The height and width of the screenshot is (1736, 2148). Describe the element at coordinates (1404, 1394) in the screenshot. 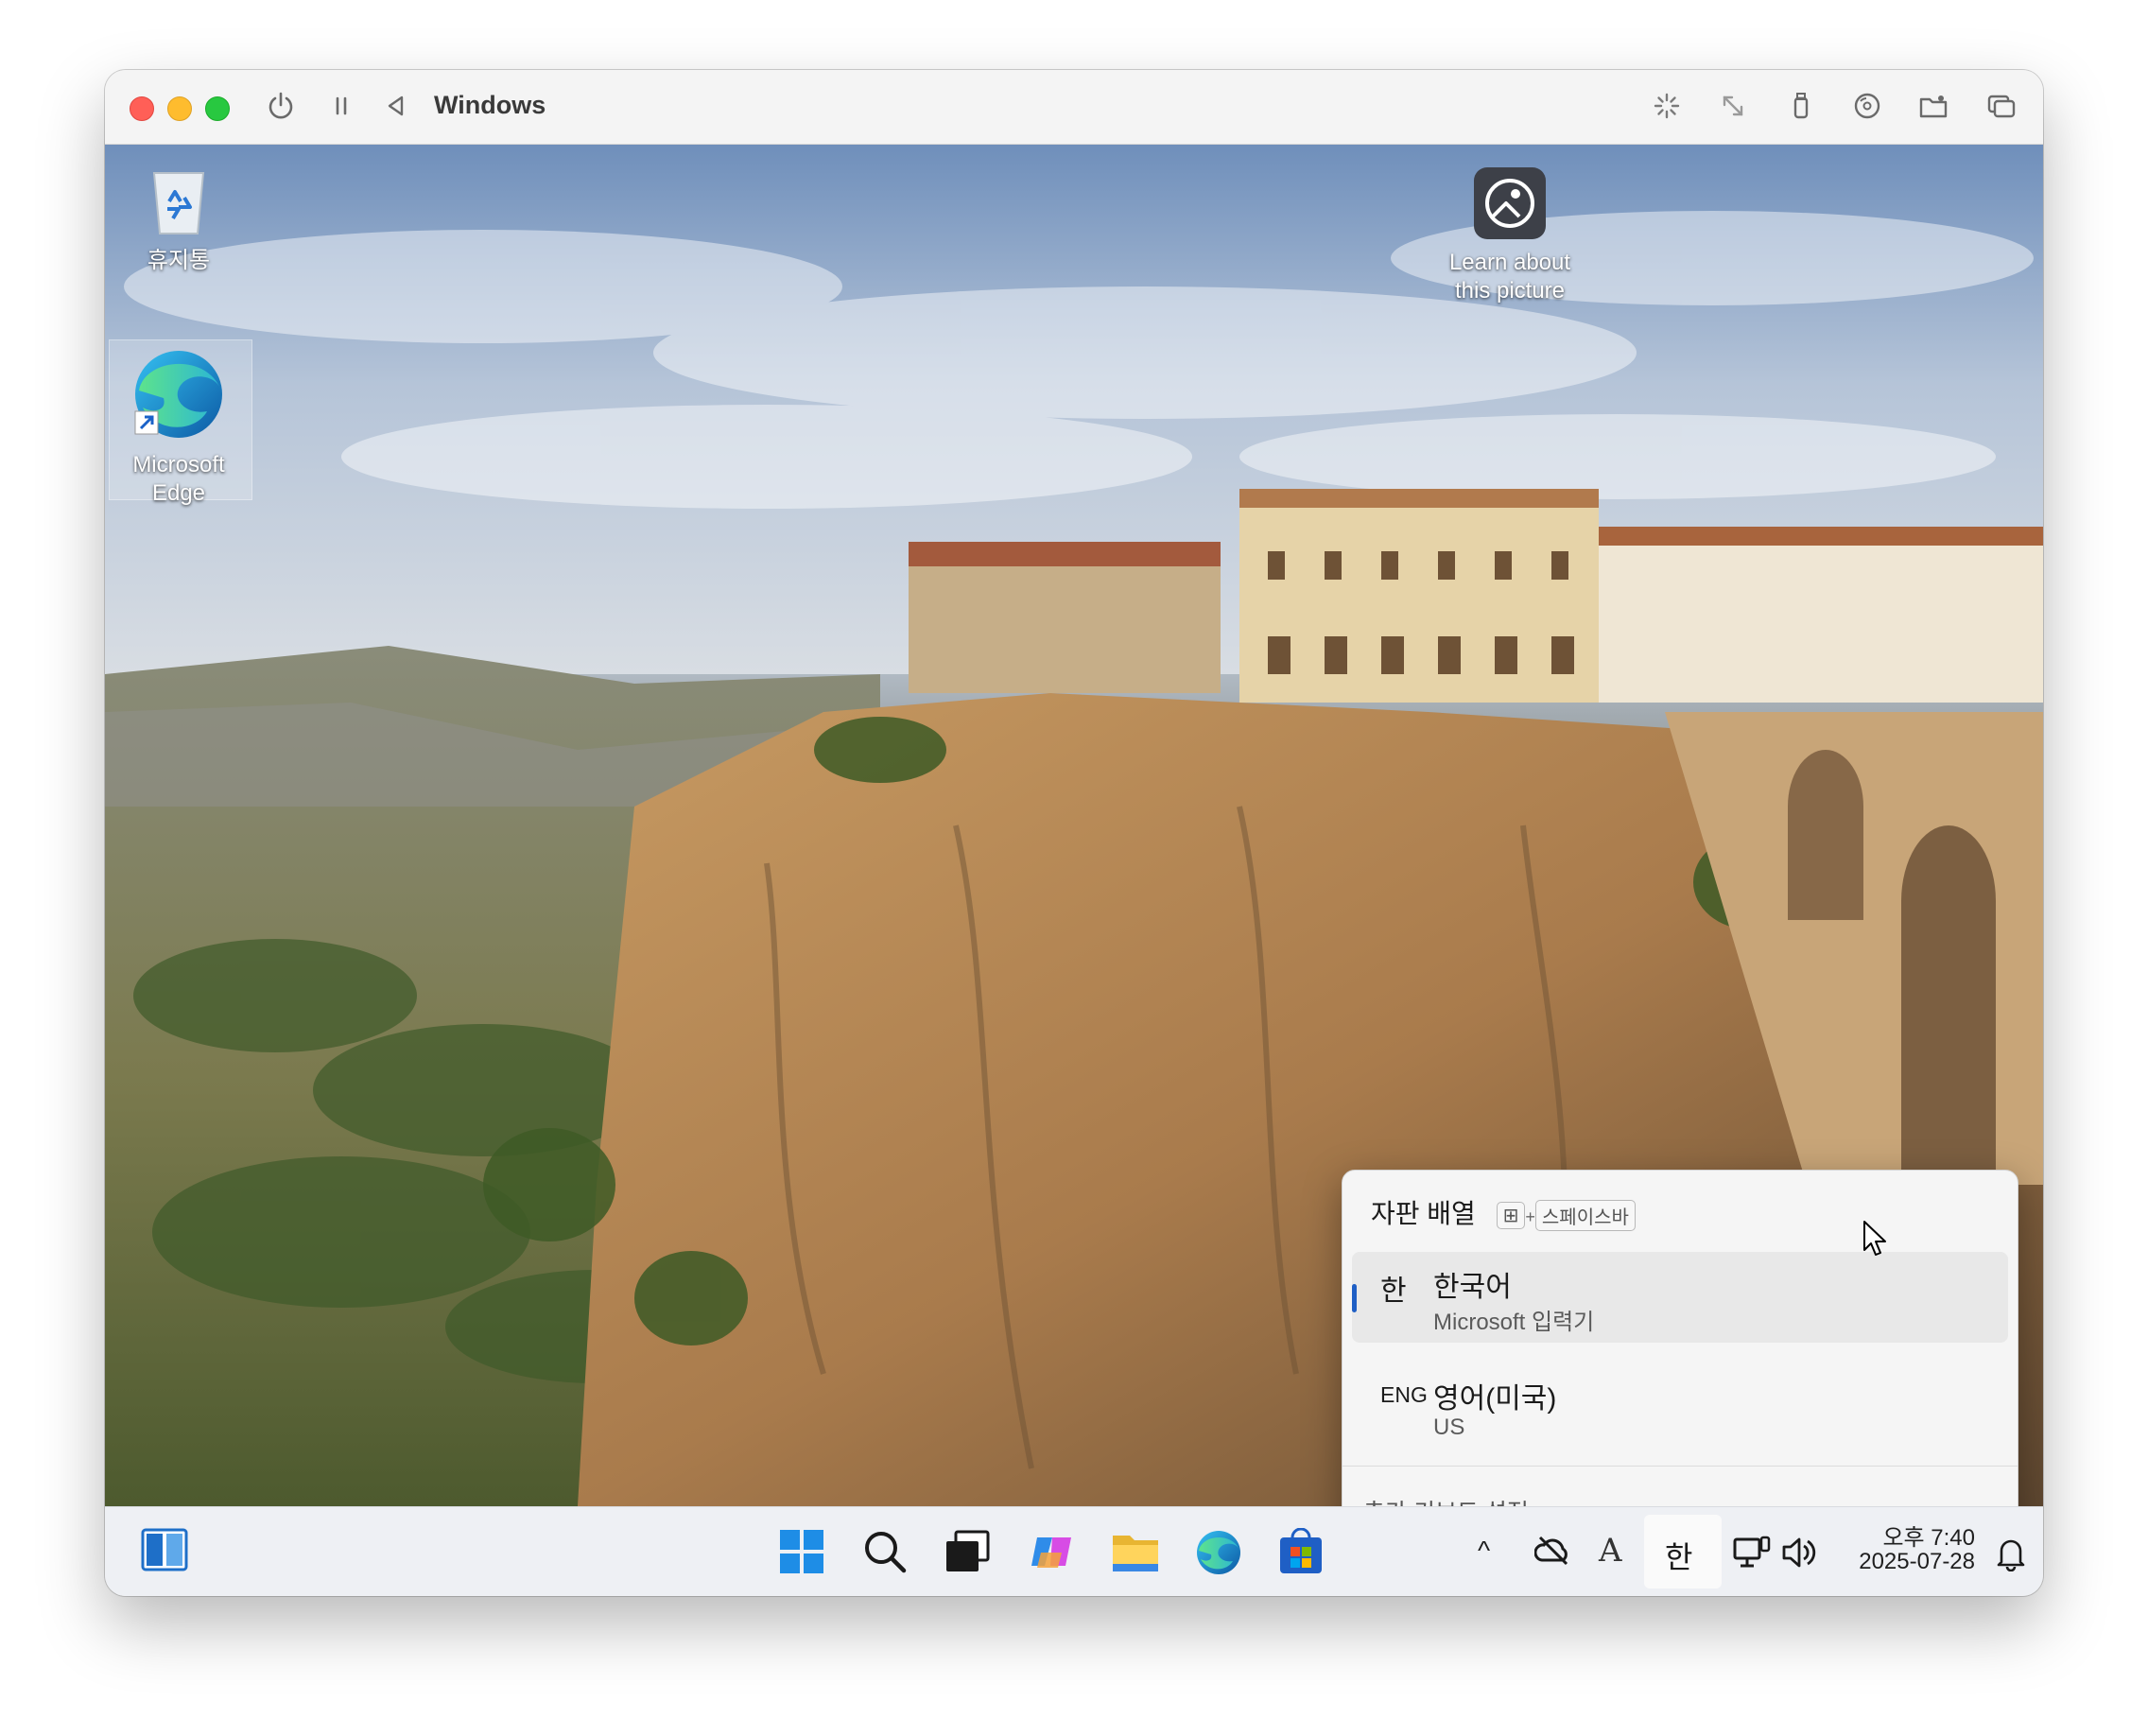

I see `ime-short-label: ENG` at that location.